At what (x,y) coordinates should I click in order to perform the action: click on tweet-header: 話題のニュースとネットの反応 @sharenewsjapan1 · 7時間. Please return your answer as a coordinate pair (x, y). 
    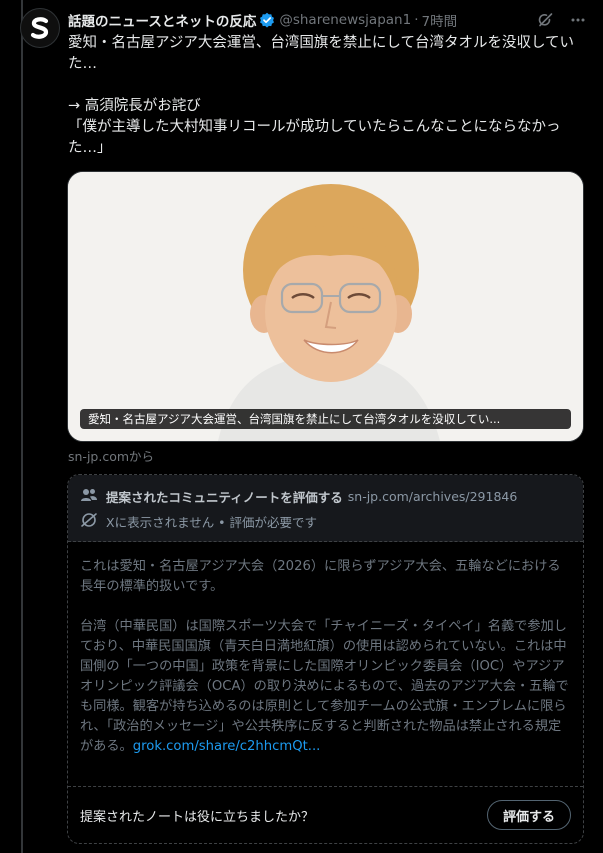
    Looking at the image, I should click on (327, 20).